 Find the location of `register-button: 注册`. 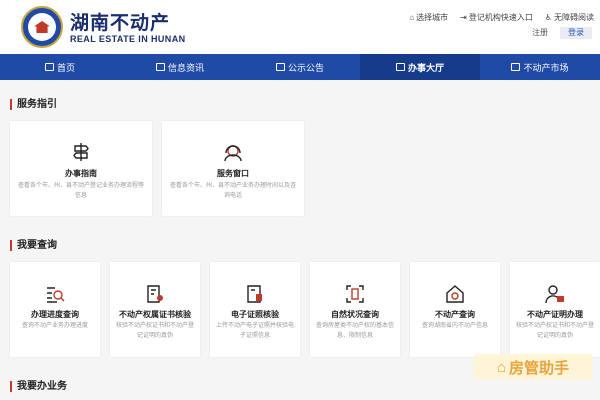

register-button: 注册 is located at coordinates (540, 33).